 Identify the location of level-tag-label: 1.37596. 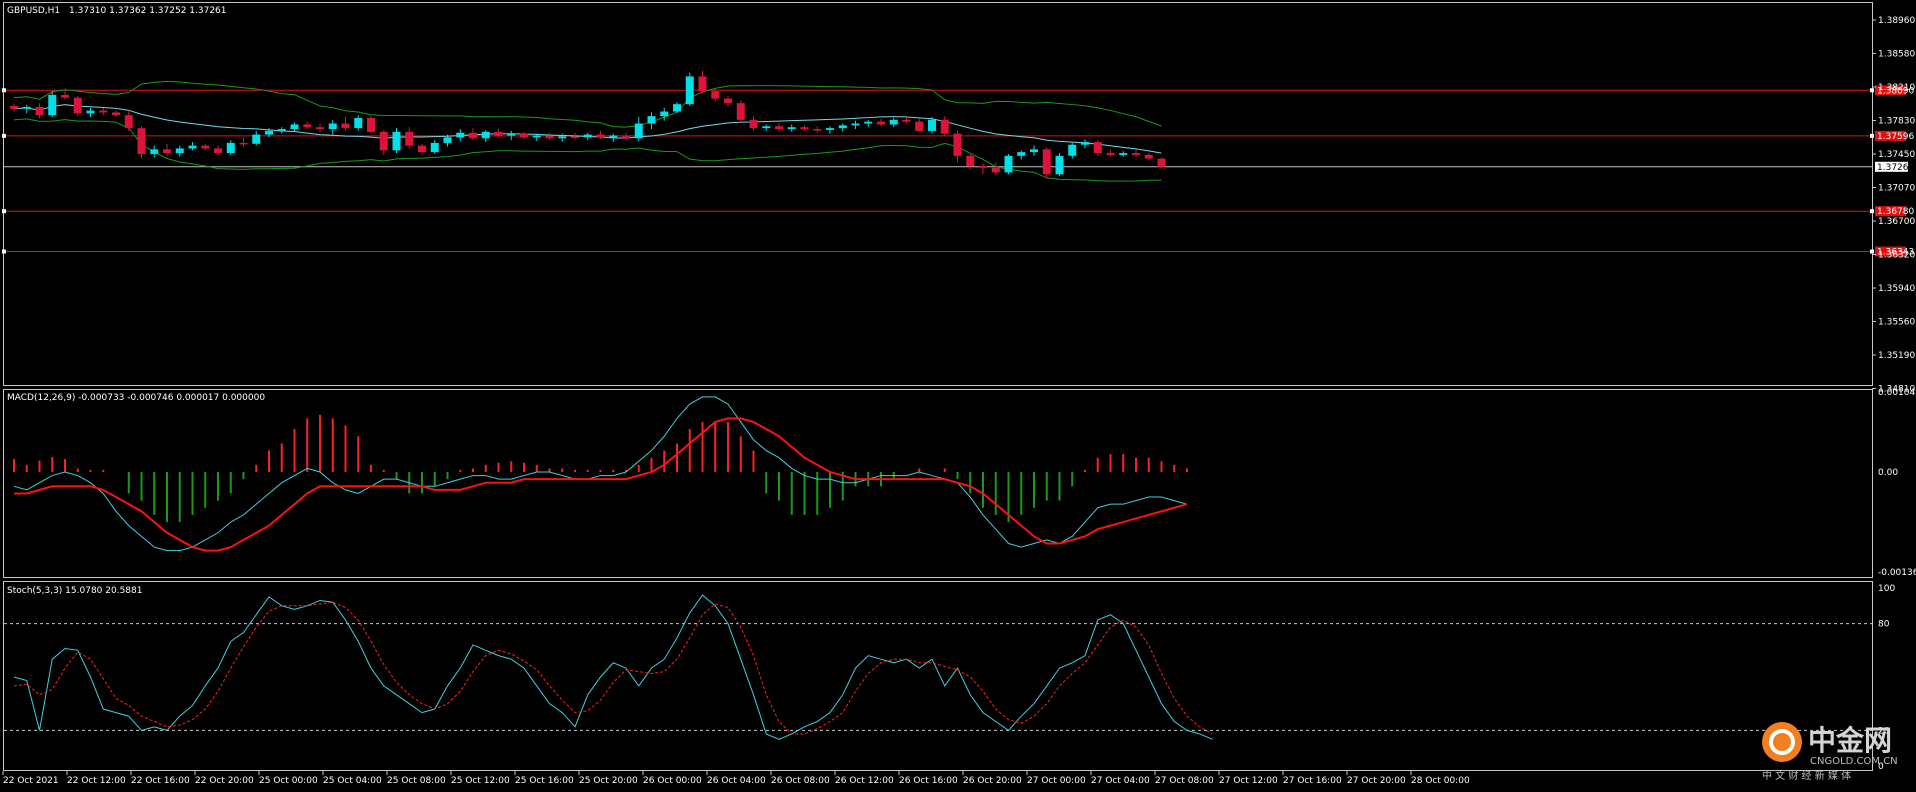
(1895, 137).